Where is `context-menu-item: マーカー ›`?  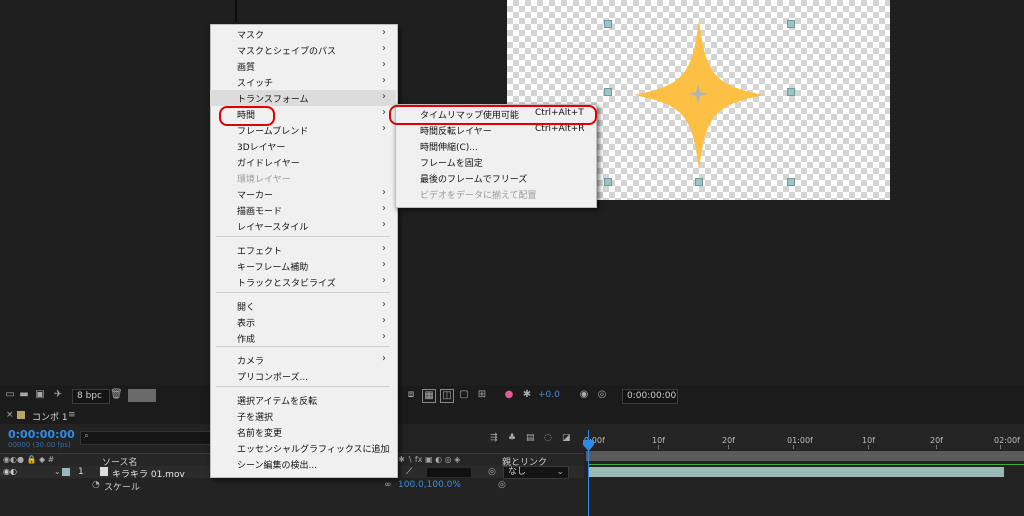
context-menu-item: マーカー › is located at coordinates (303, 194).